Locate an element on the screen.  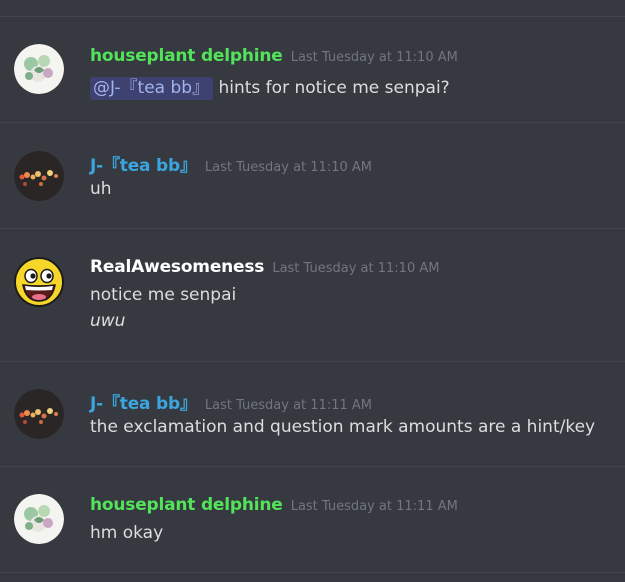
message-text: hints for notice me senpai? is located at coordinates (334, 88).